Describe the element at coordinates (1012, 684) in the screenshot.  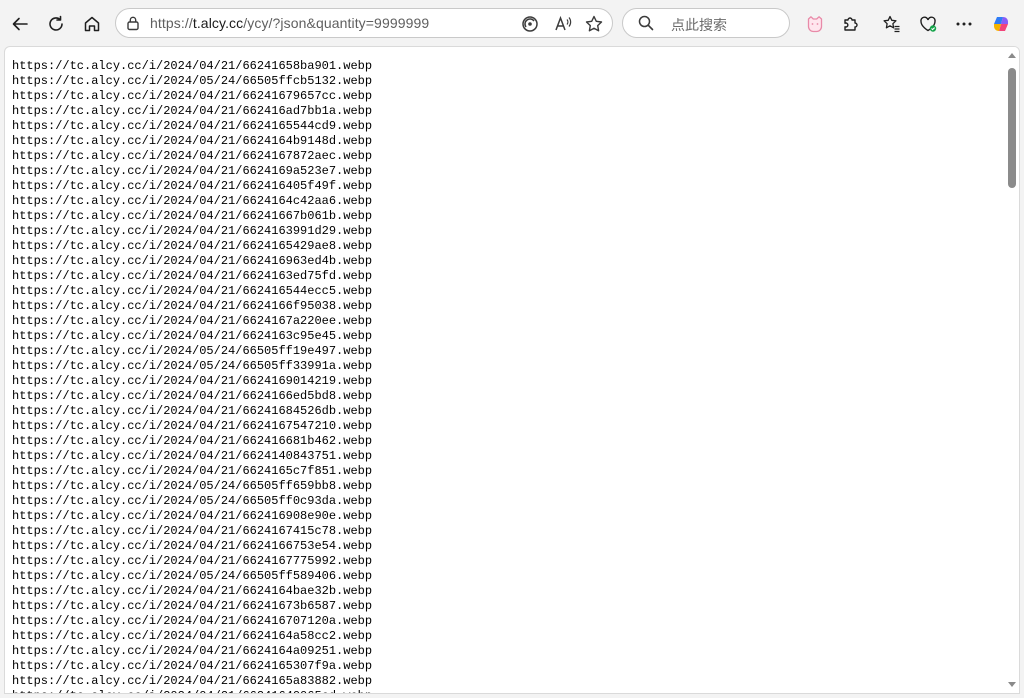
I see `scroll-down-arrow-icon` at that location.